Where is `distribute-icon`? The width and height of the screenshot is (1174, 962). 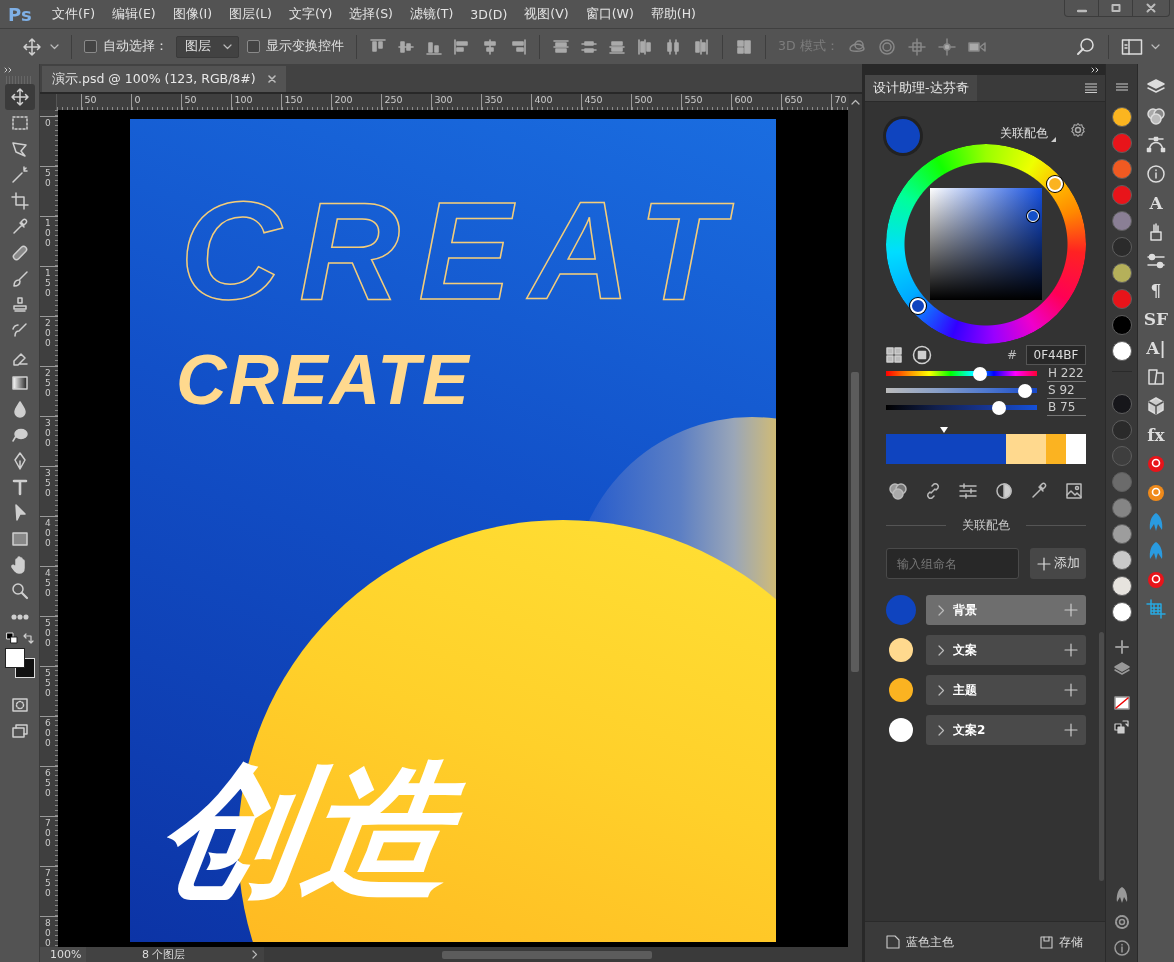 distribute-icon is located at coordinates (645, 46).